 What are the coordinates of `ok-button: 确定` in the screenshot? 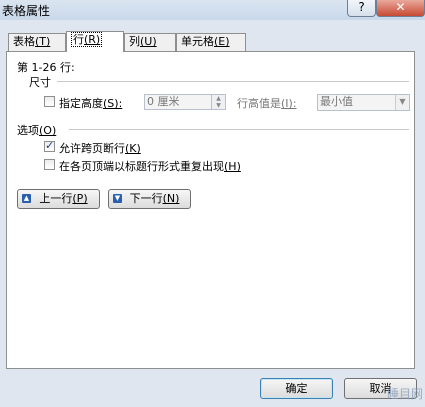 It's located at (296, 388).